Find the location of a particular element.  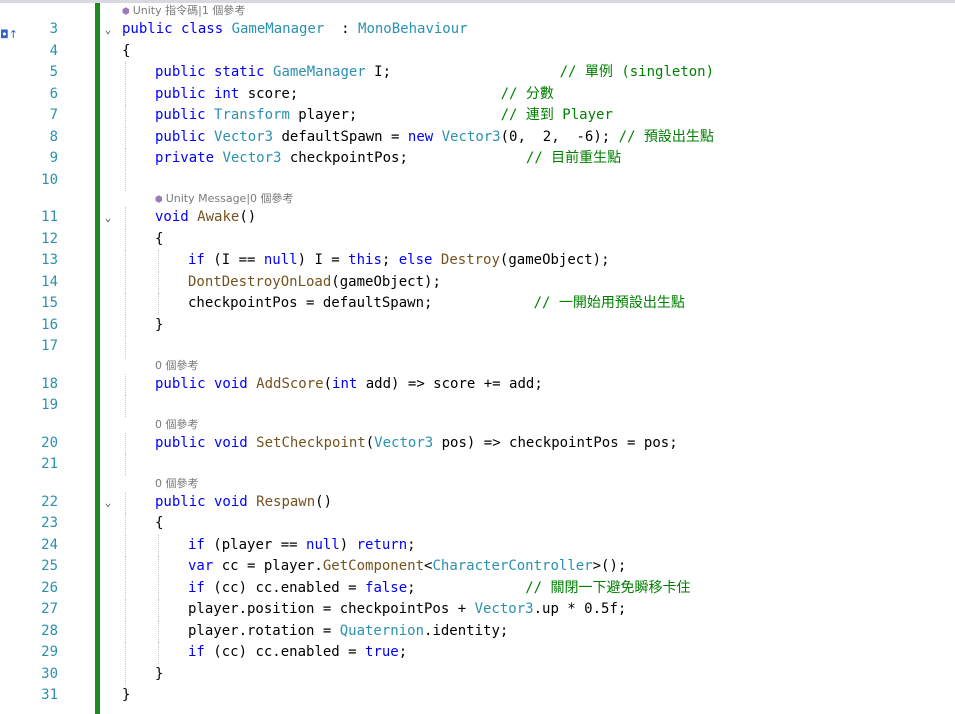

code-text: if (cc) cc.enabled = true; is located at coordinates (297, 653).